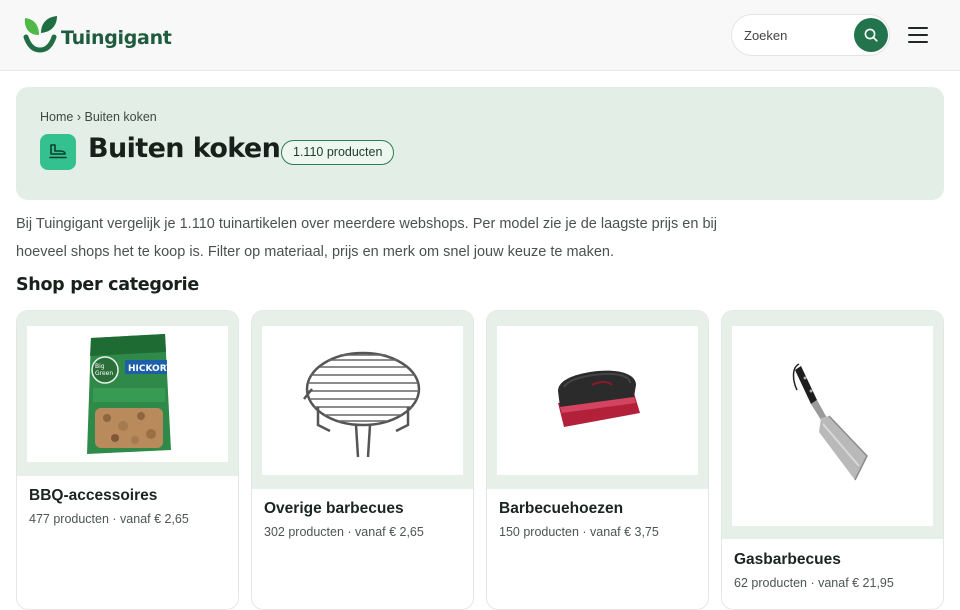 The height and width of the screenshot is (610, 960). I want to click on section-title: Shop per categorie, so click(107, 285).